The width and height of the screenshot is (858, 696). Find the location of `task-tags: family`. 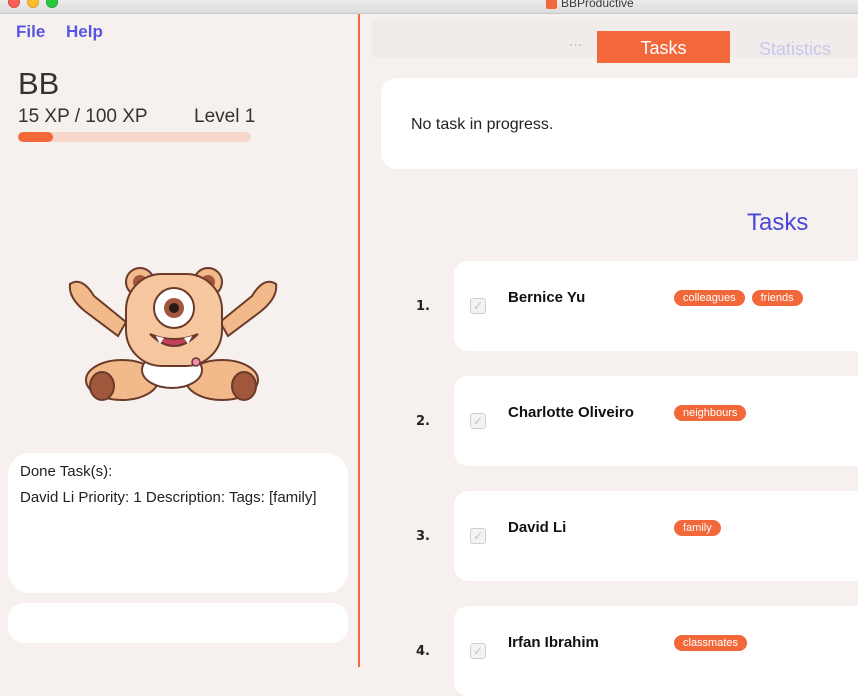

task-tags: family is located at coordinates (697, 528).